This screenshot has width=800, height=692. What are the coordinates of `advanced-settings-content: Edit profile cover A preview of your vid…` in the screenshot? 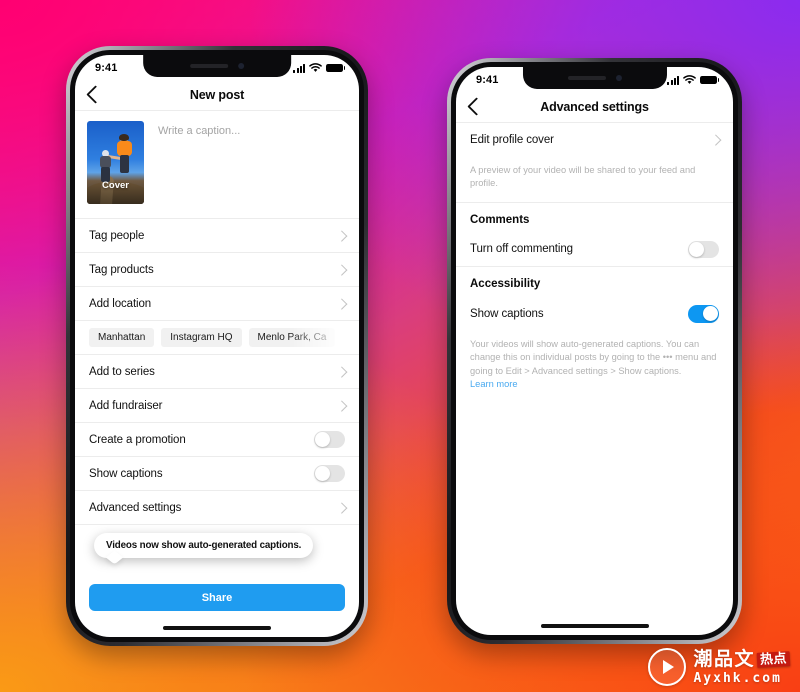 It's located at (594, 263).